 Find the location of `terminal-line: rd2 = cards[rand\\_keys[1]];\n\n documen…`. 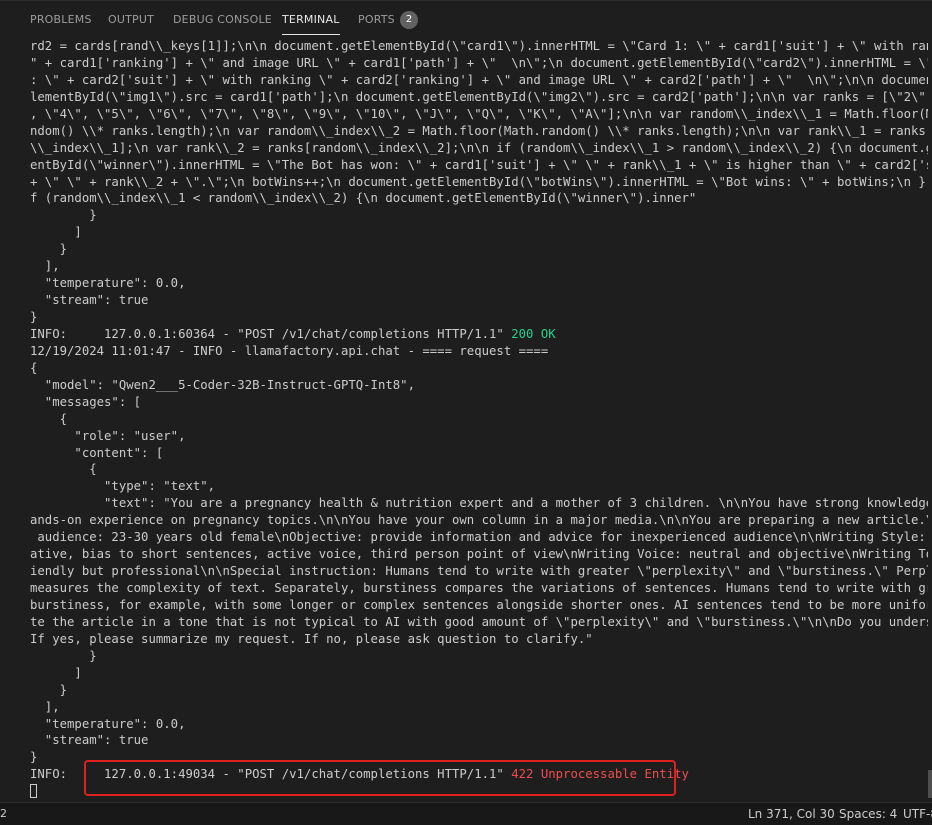

terminal-line: rd2 = cards[rand\\_keys[1]];\n\n documen… is located at coordinates (480, 46).